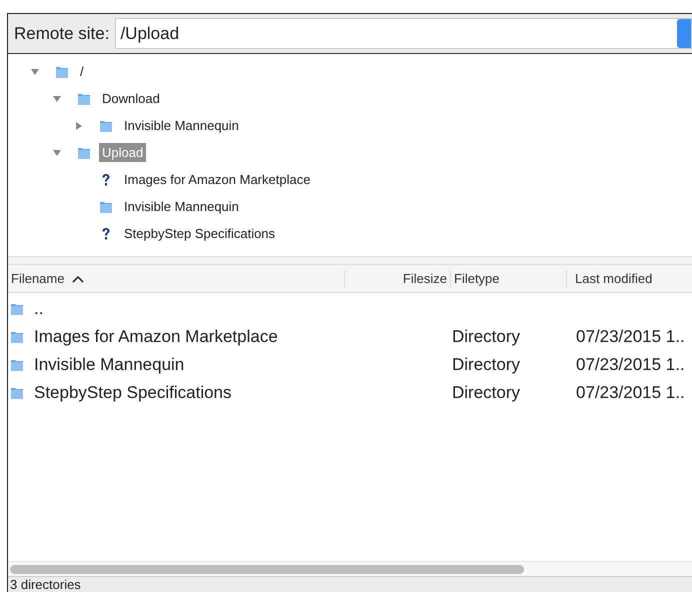 The height and width of the screenshot is (592, 692). I want to click on tree-item: Download, so click(131, 98).